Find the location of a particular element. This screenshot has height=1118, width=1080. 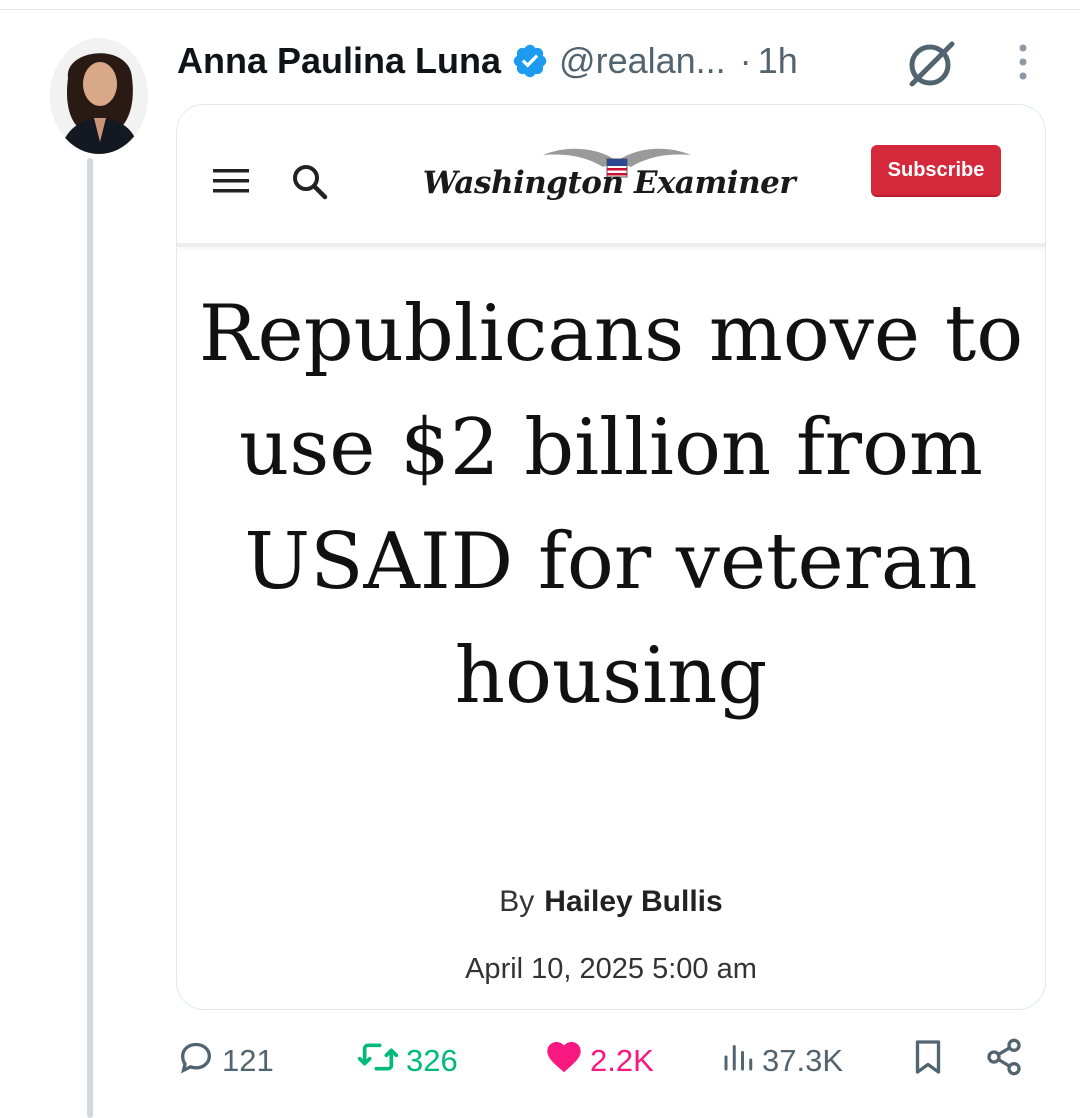

avatar is located at coordinates (99, 96).